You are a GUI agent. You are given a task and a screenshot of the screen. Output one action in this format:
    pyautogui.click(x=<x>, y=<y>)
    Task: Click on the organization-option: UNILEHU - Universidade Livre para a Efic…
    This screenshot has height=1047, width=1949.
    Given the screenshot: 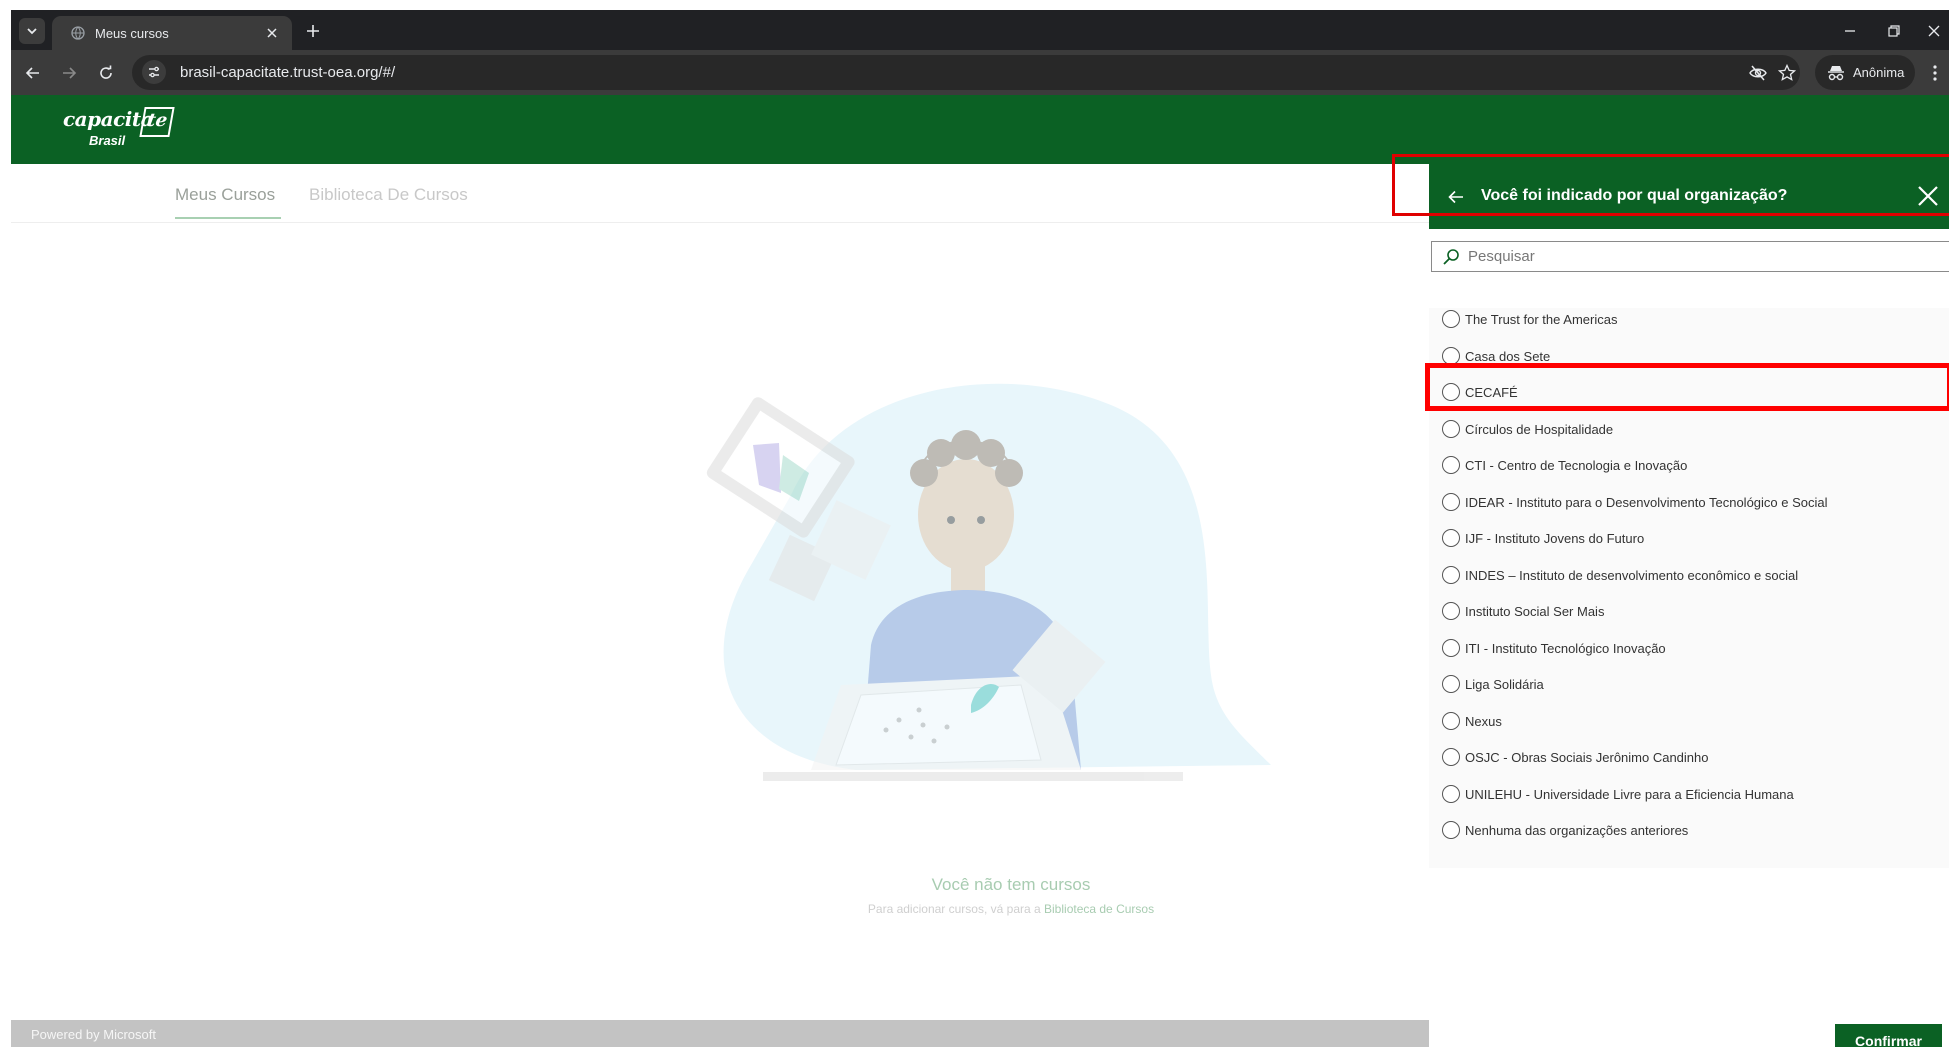 What is the action you would take?
    pyautogui.click(x=1689, y=802)
    